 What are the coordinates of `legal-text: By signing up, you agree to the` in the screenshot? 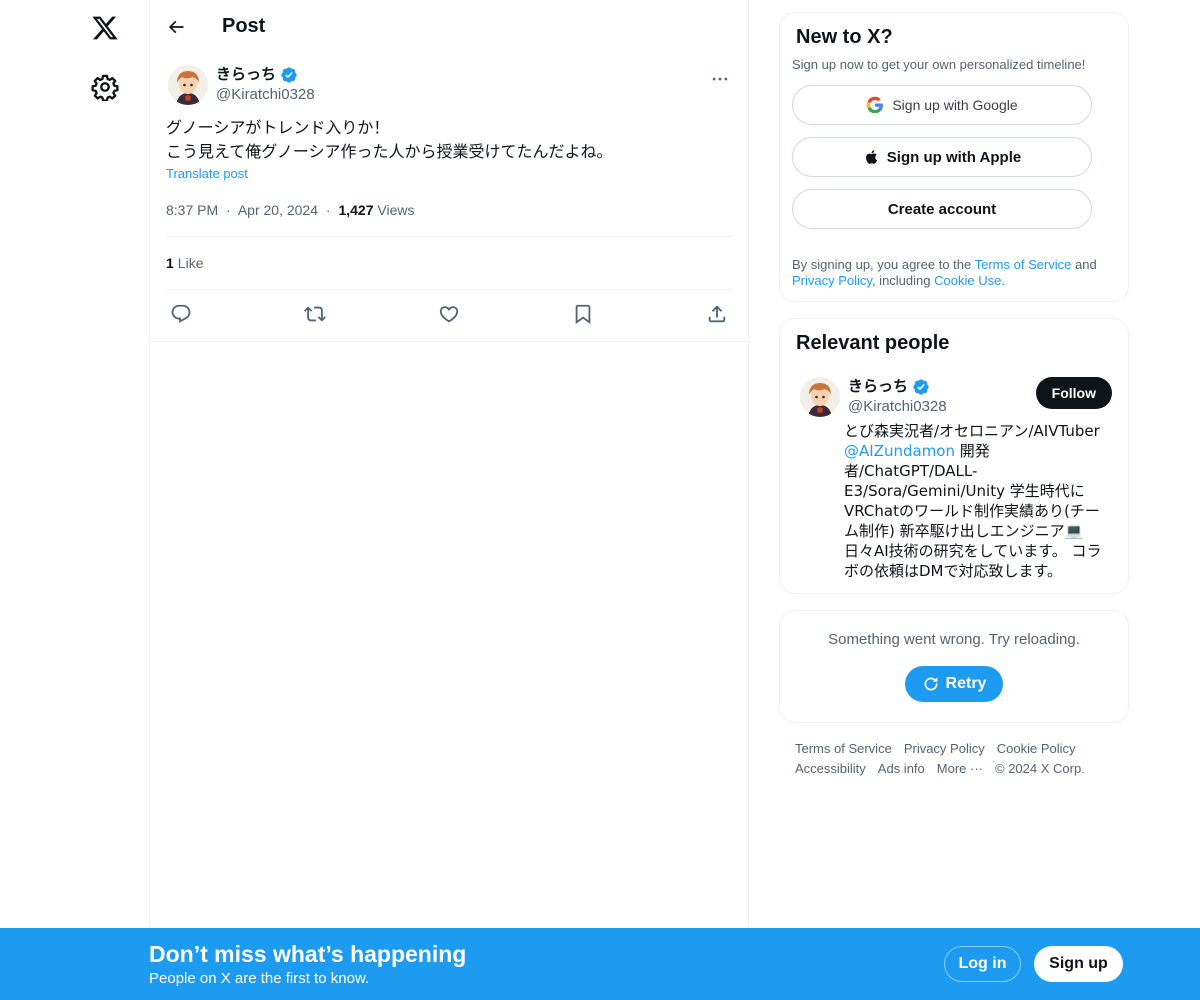 It's located at (883, 264).